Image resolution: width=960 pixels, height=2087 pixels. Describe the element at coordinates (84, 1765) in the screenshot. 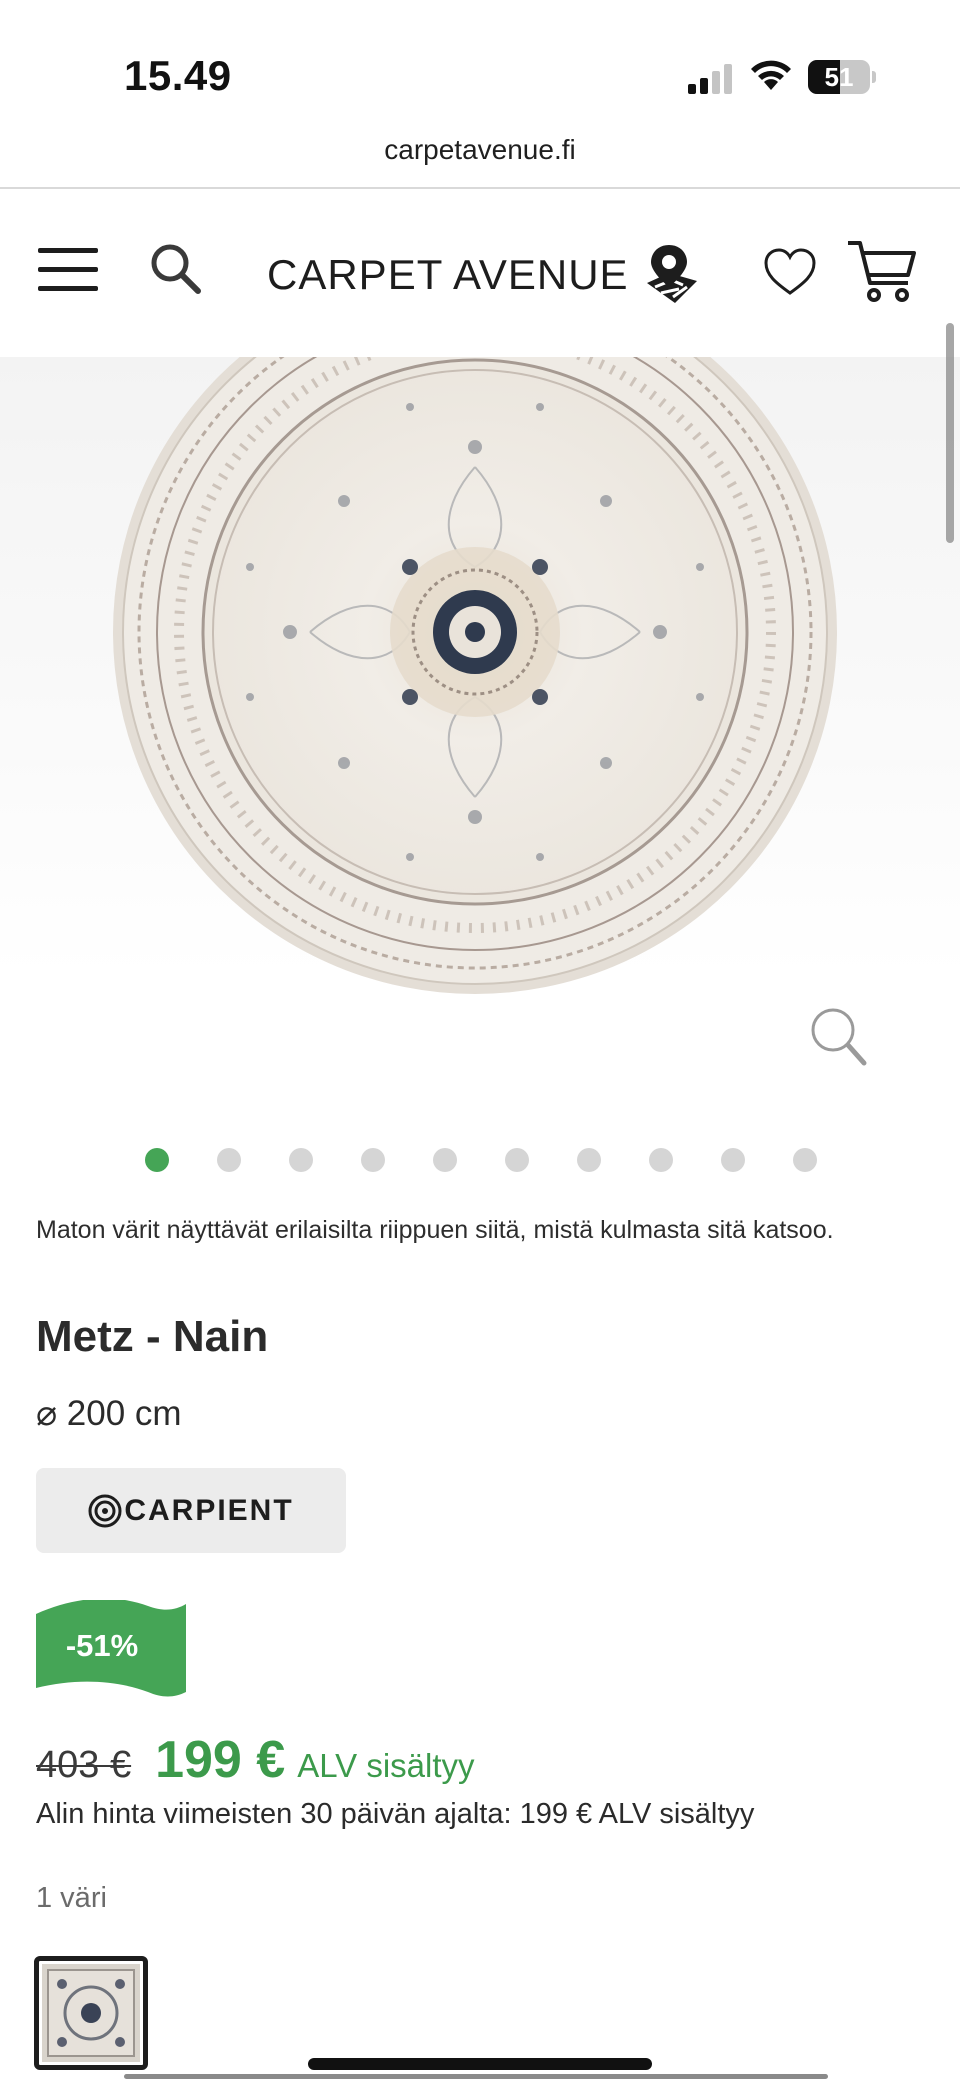

I see `original-price: 403 €` at that location.